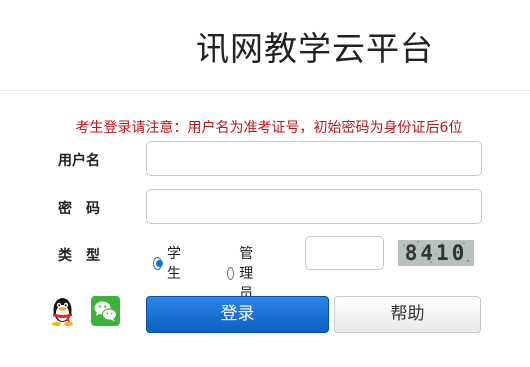  What do you see at coordinates (237, 314) in the screenshot?
I see `login-button: 登录` at bounding box center [237, 314].